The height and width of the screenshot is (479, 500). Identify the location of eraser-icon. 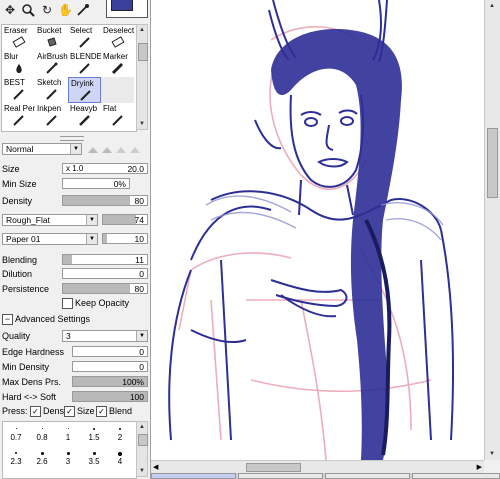
(19, 42).